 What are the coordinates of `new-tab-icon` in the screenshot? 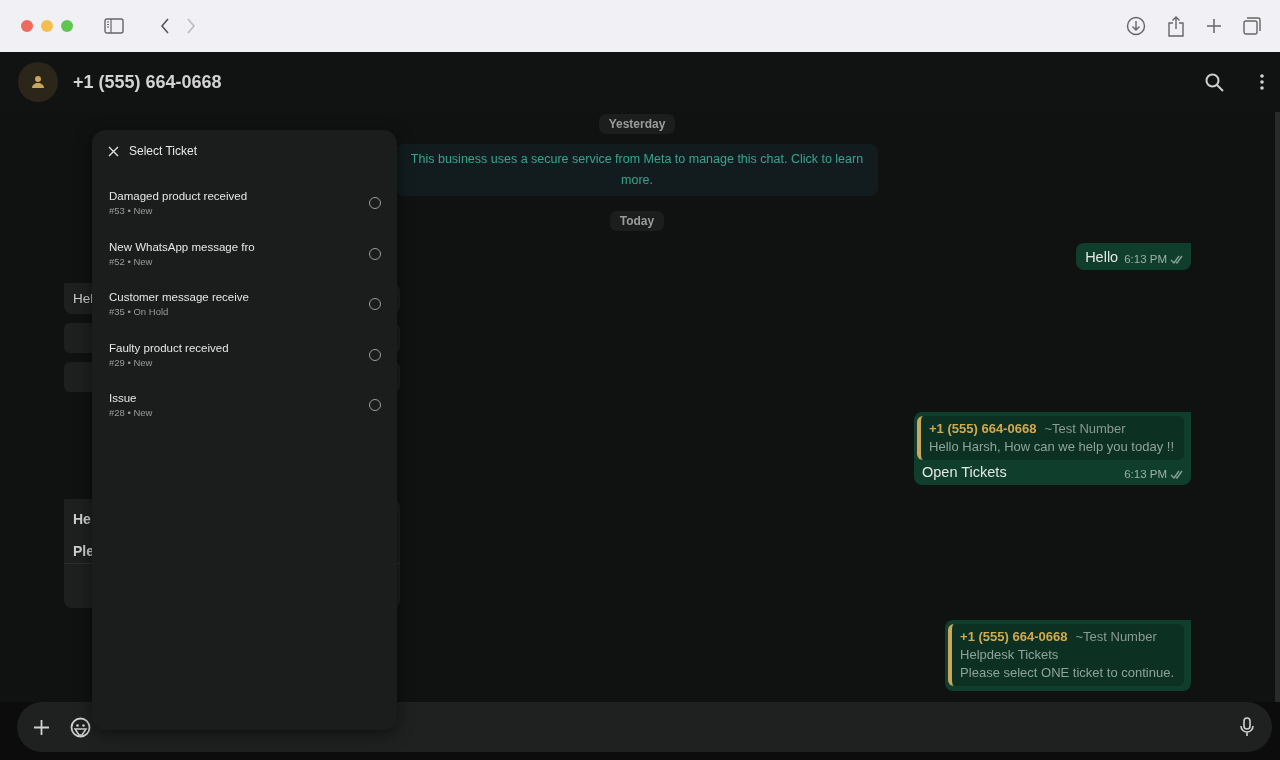 It's located at (1214, 26).